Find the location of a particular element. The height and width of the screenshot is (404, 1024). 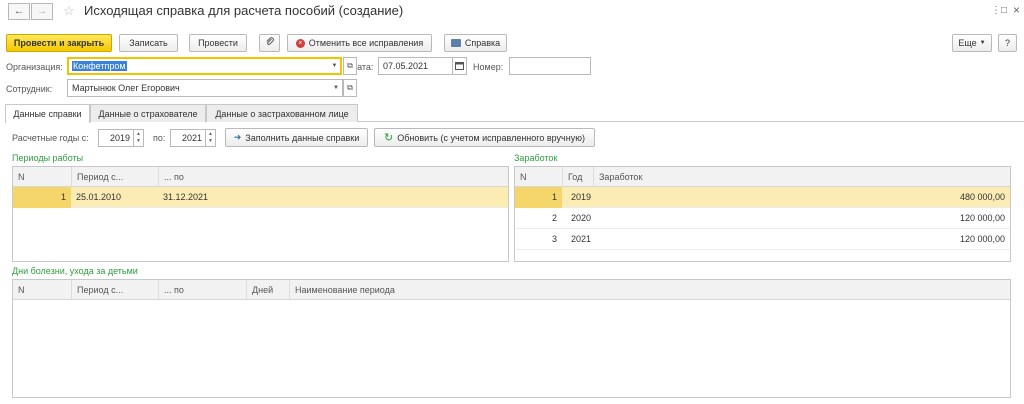

table-header: N Период с... ... по is located at coordinates (260, 177).